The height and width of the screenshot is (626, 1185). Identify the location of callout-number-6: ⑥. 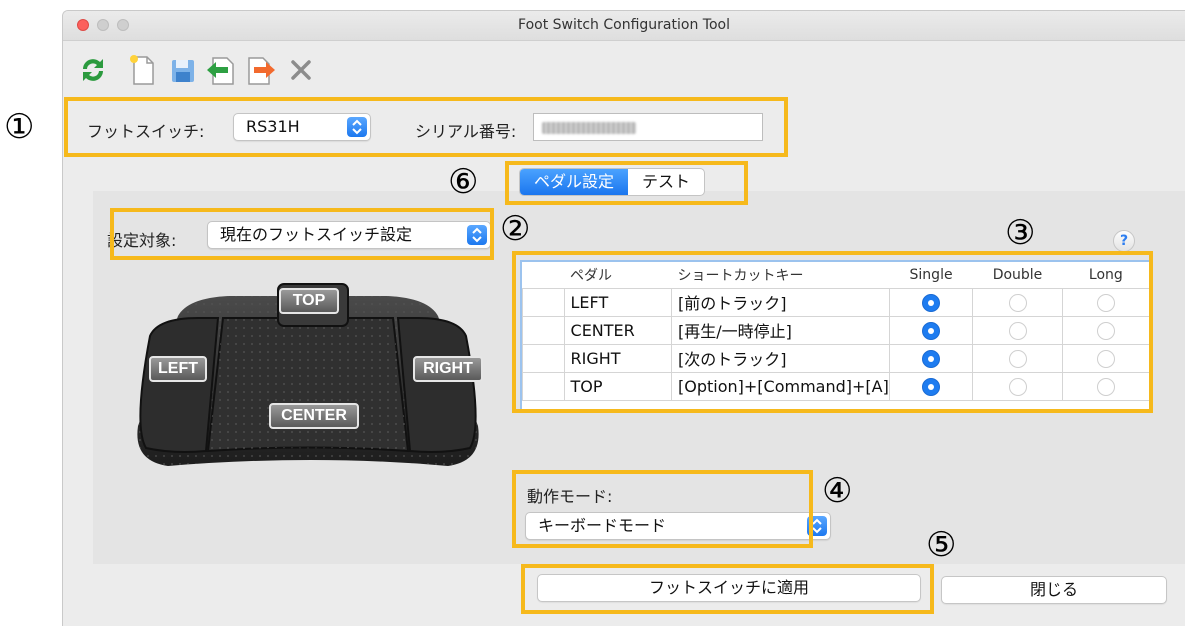
(463, 182).